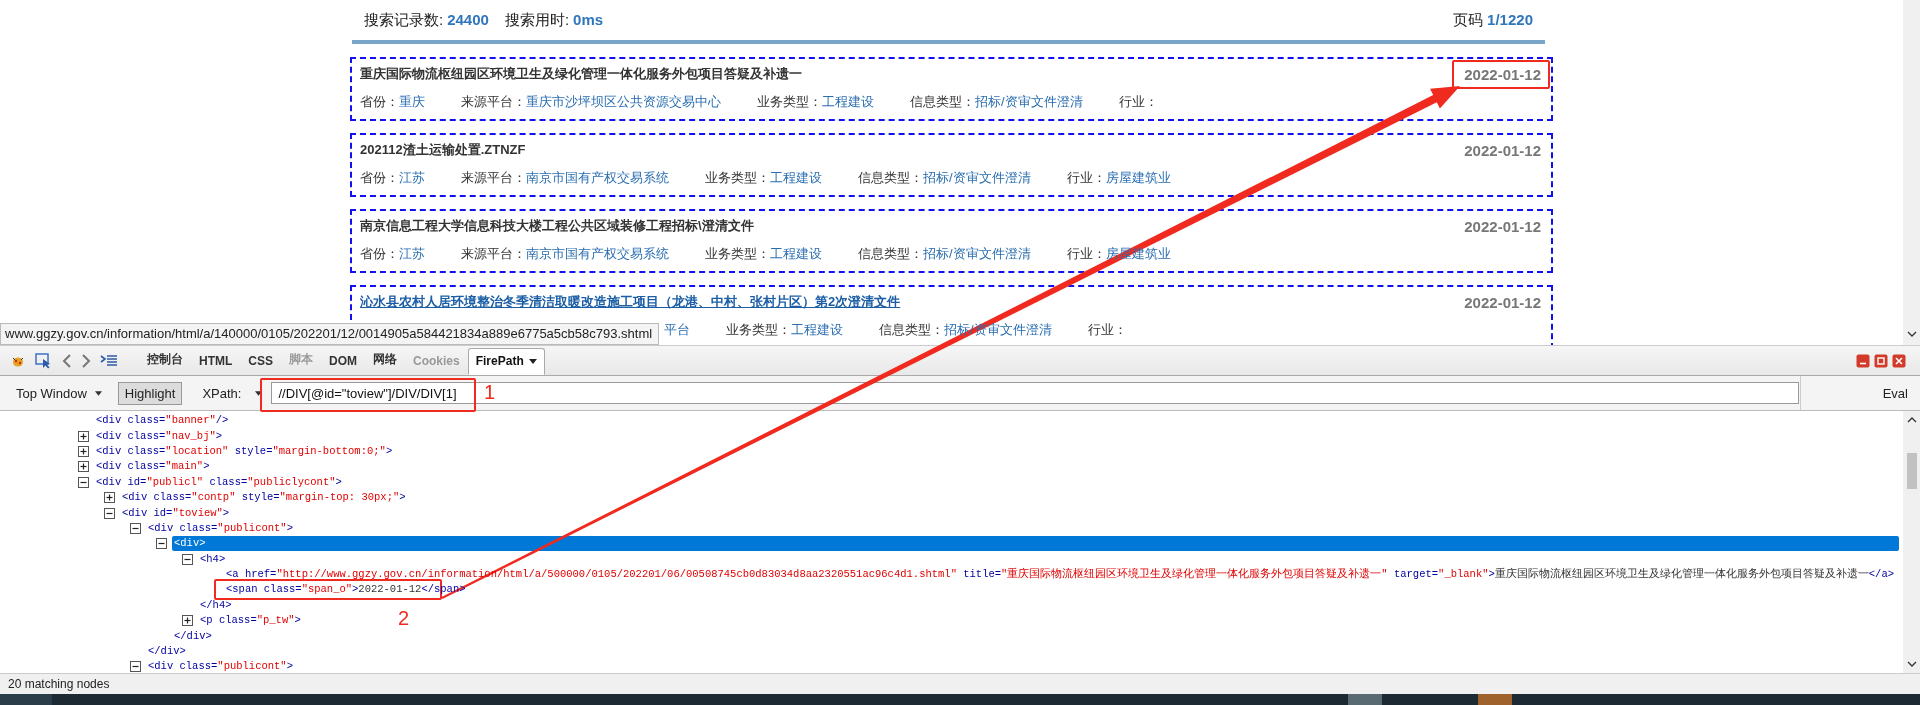 Image resolution: width=1920 pixels, height=705 pixels. I want to click on command-line-icon, so click(109, 360).